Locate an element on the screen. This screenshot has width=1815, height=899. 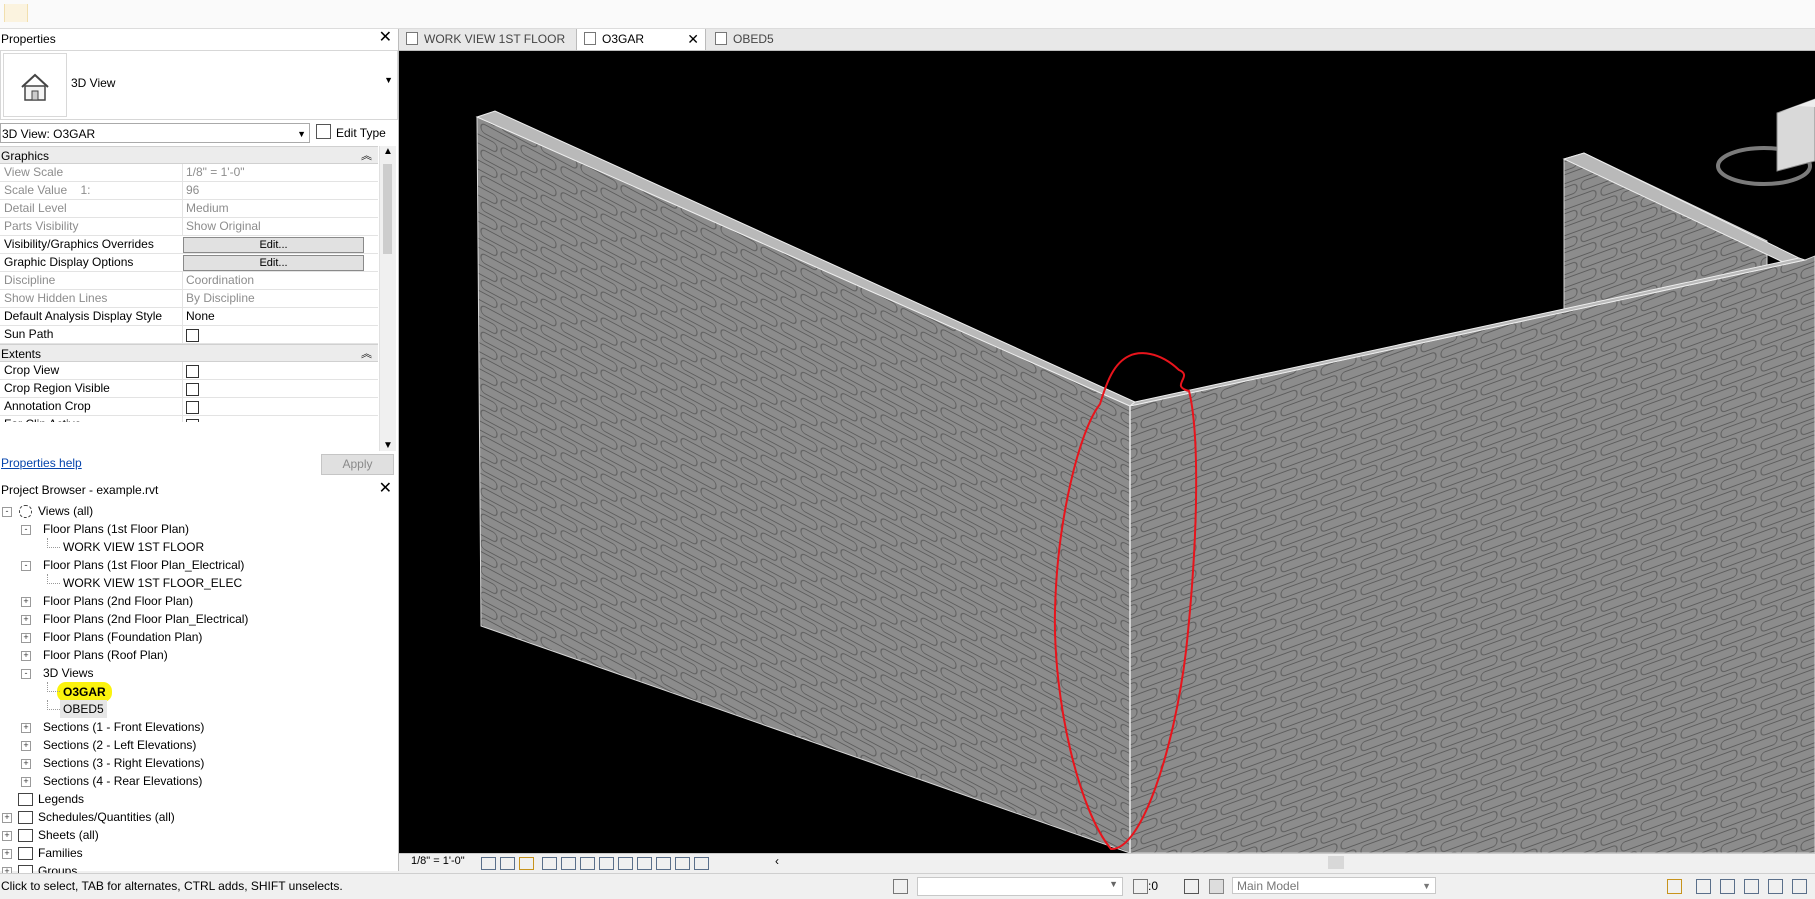
tree-item: WORK VIEW 1ST FLOOR is located at coordinates (195, 547).